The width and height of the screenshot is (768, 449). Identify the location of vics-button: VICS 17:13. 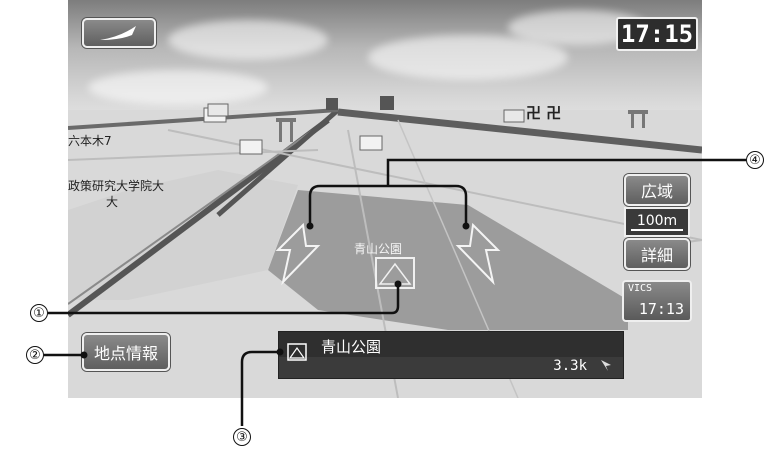
(657, 301).